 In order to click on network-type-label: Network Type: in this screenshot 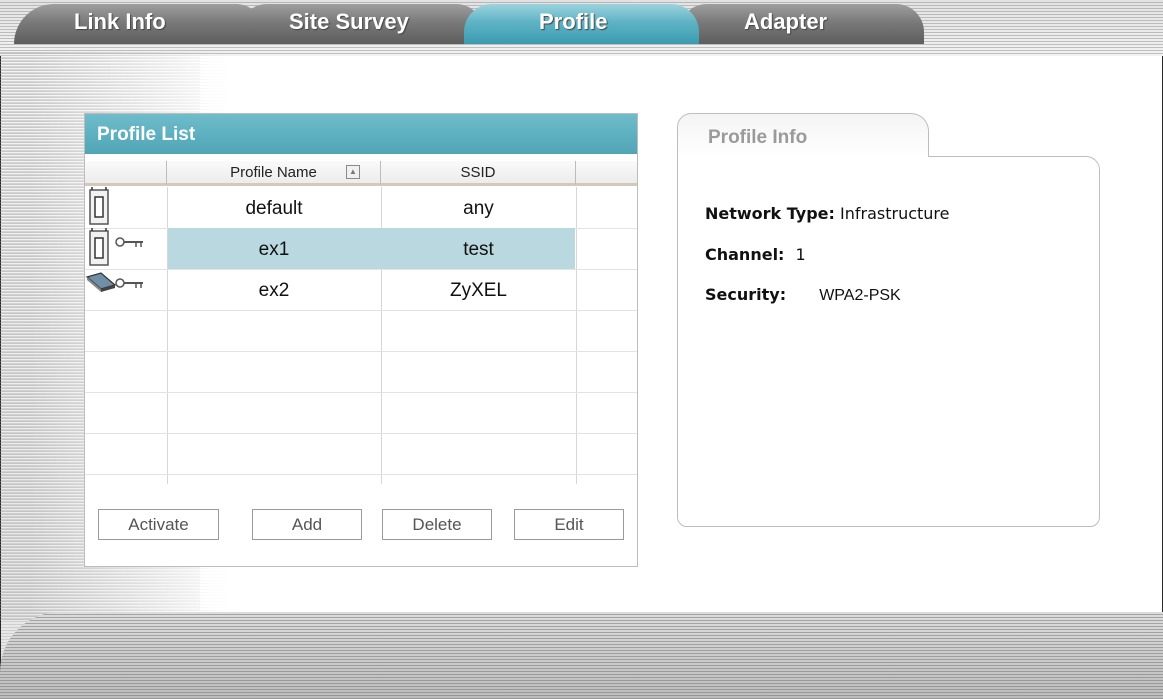, I will do `click(770, 213)`.